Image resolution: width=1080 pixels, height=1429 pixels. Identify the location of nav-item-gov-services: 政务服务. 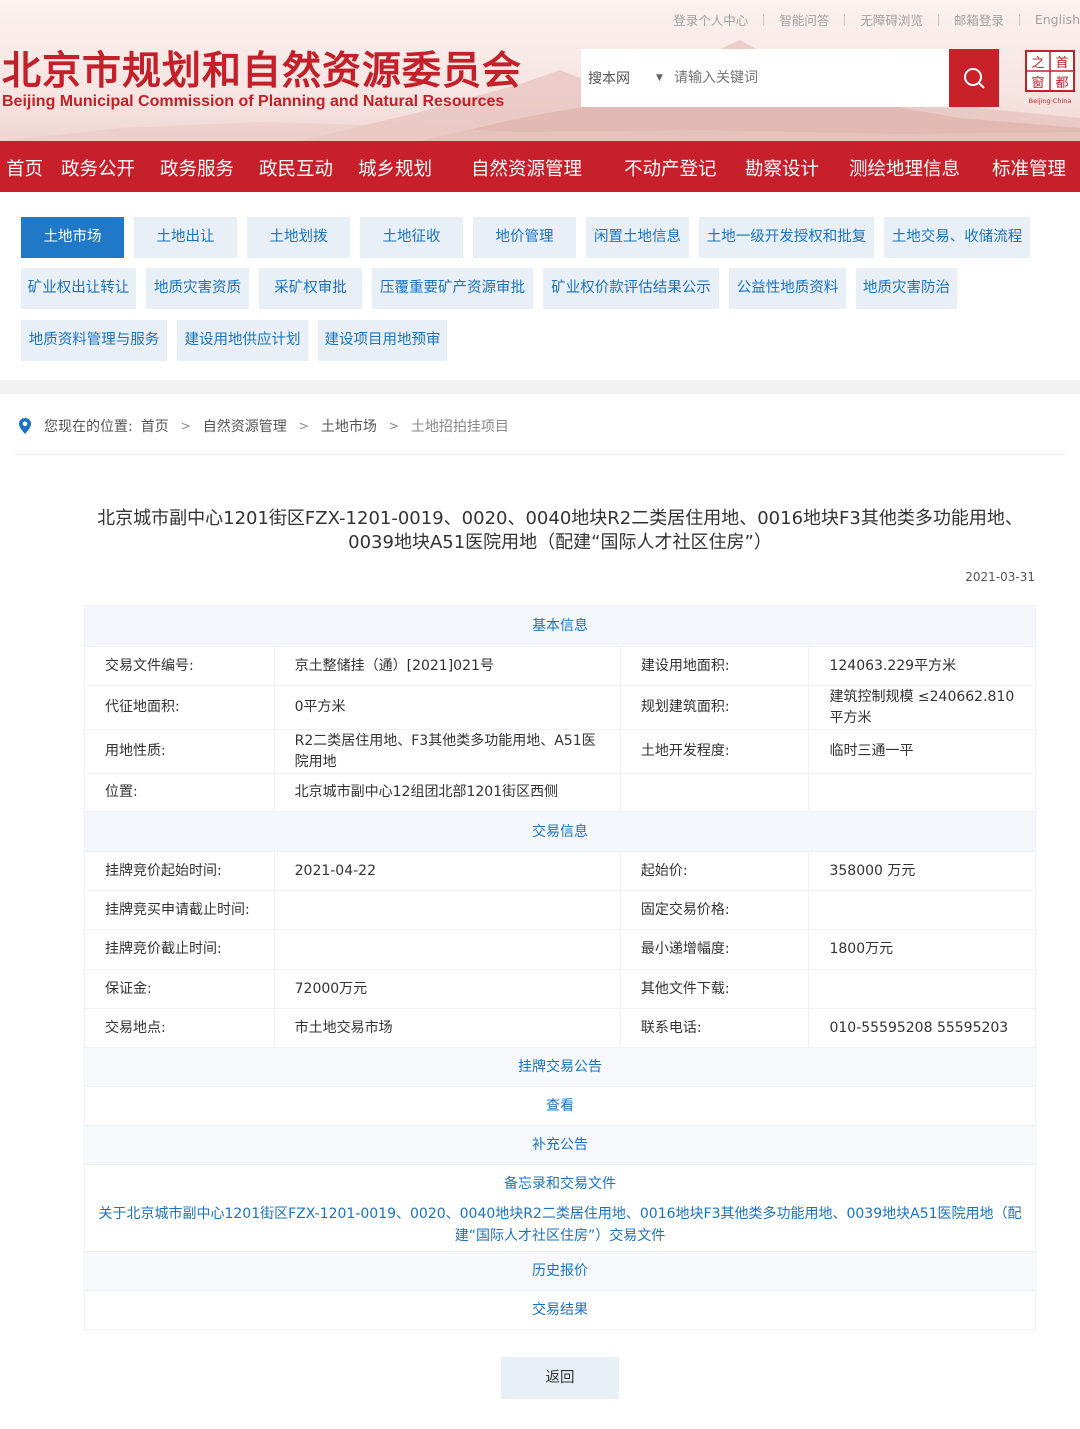
(197, 166).